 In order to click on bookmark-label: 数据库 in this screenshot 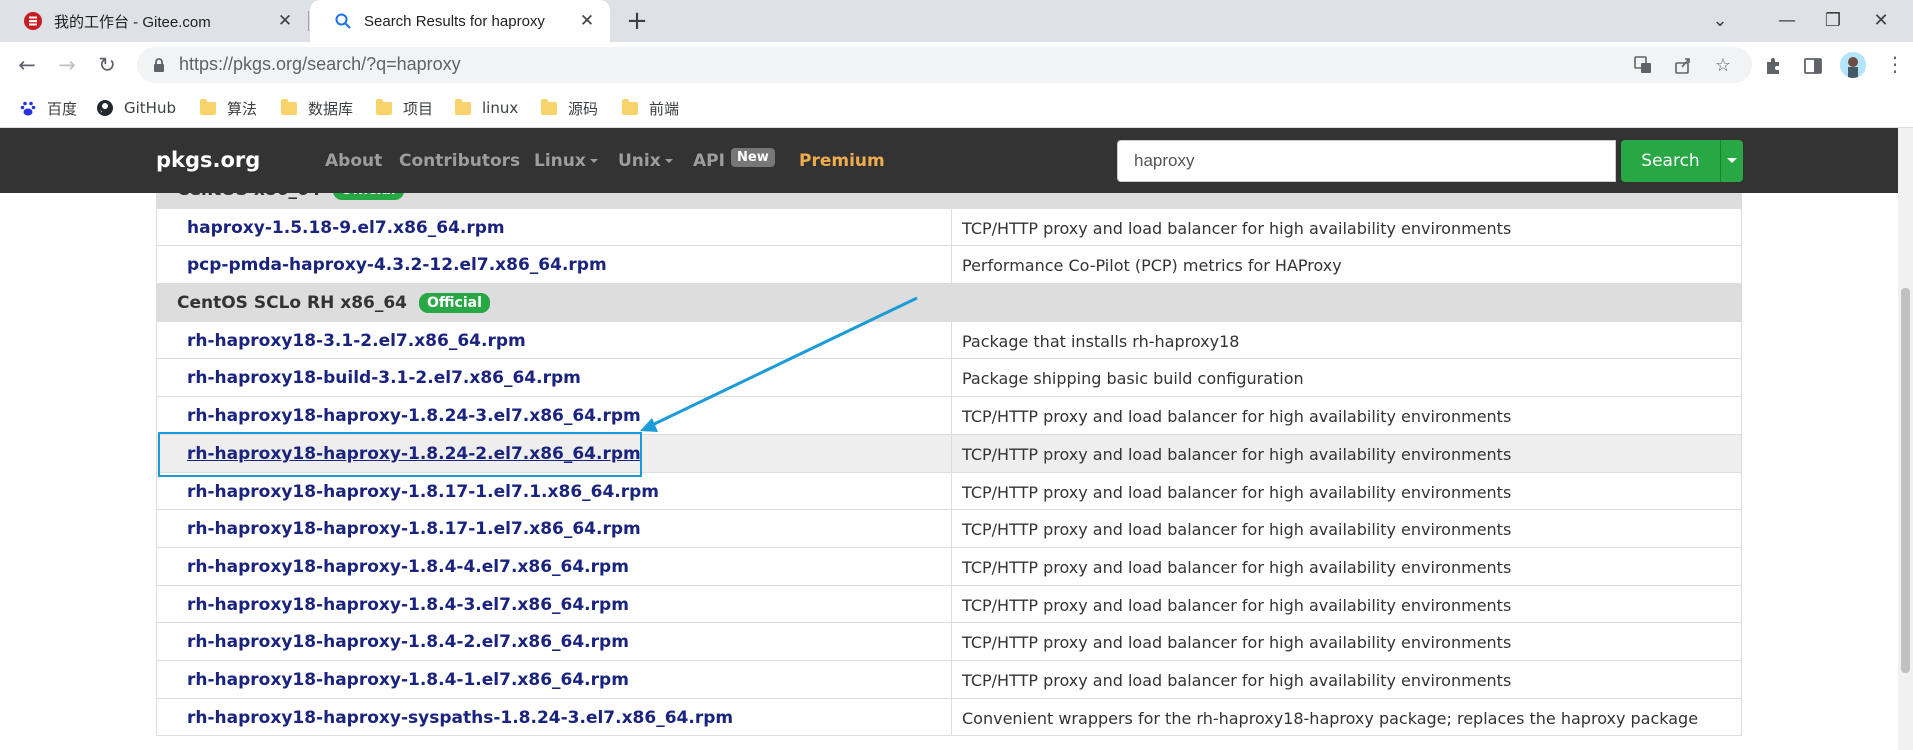, I will do `click(331, 108)`.